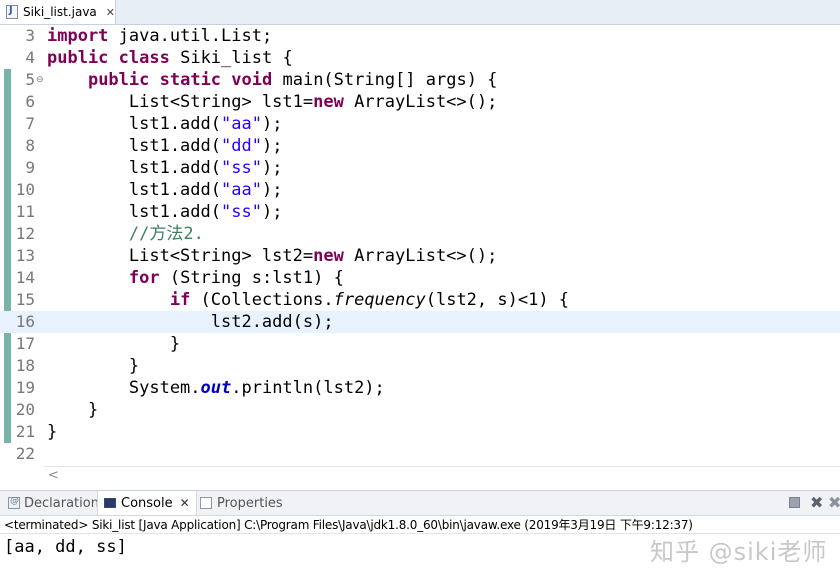 This screenshot has width=840, height=579. Describe the element at coordinates (25, 343) in the screenshot. I see `line-number: 17` at that location.